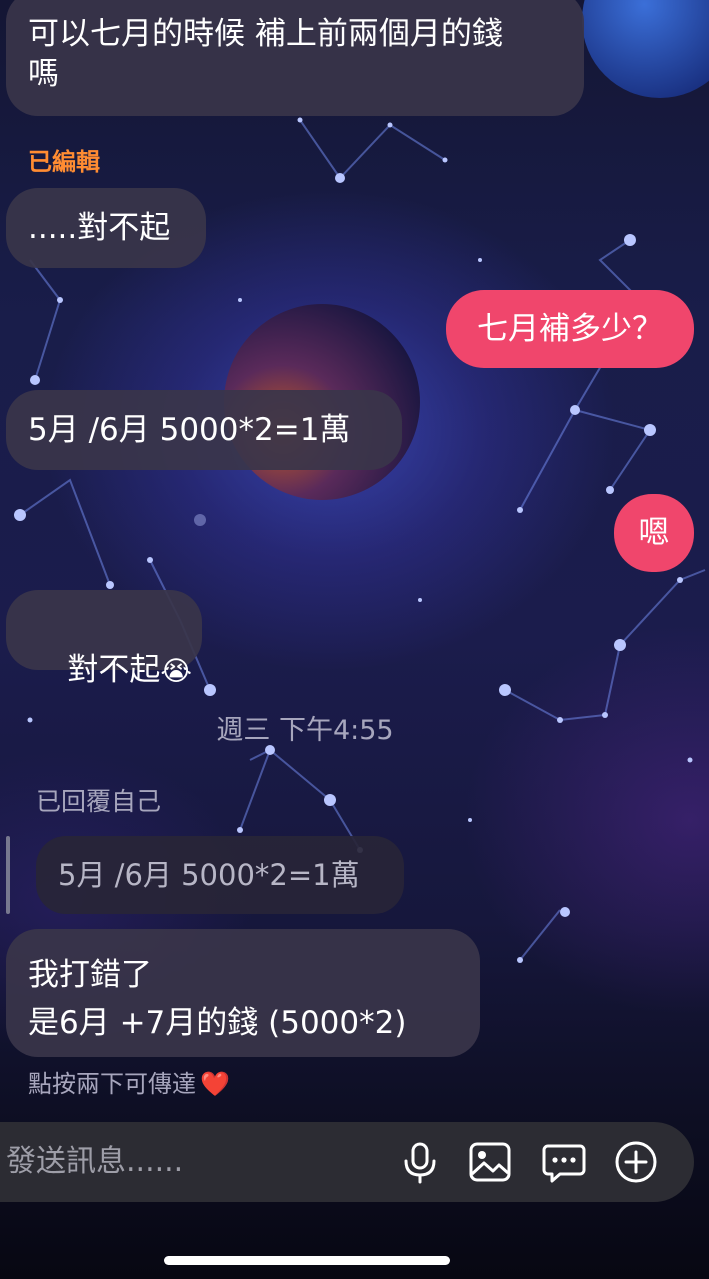  What do you see at coordinates (204, 430) in the screenshot?
I see `incoming-message: 5月 /6月 5000*2=1萬` at bounding box center [204, 430].